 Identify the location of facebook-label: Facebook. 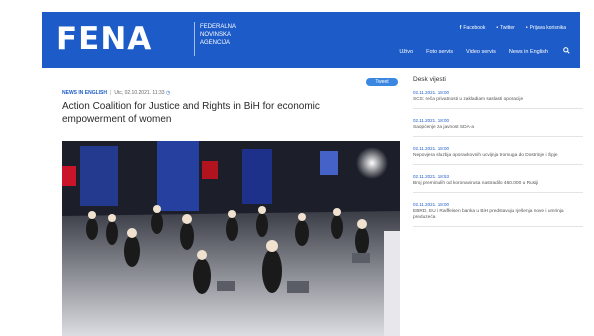
(474, 28).